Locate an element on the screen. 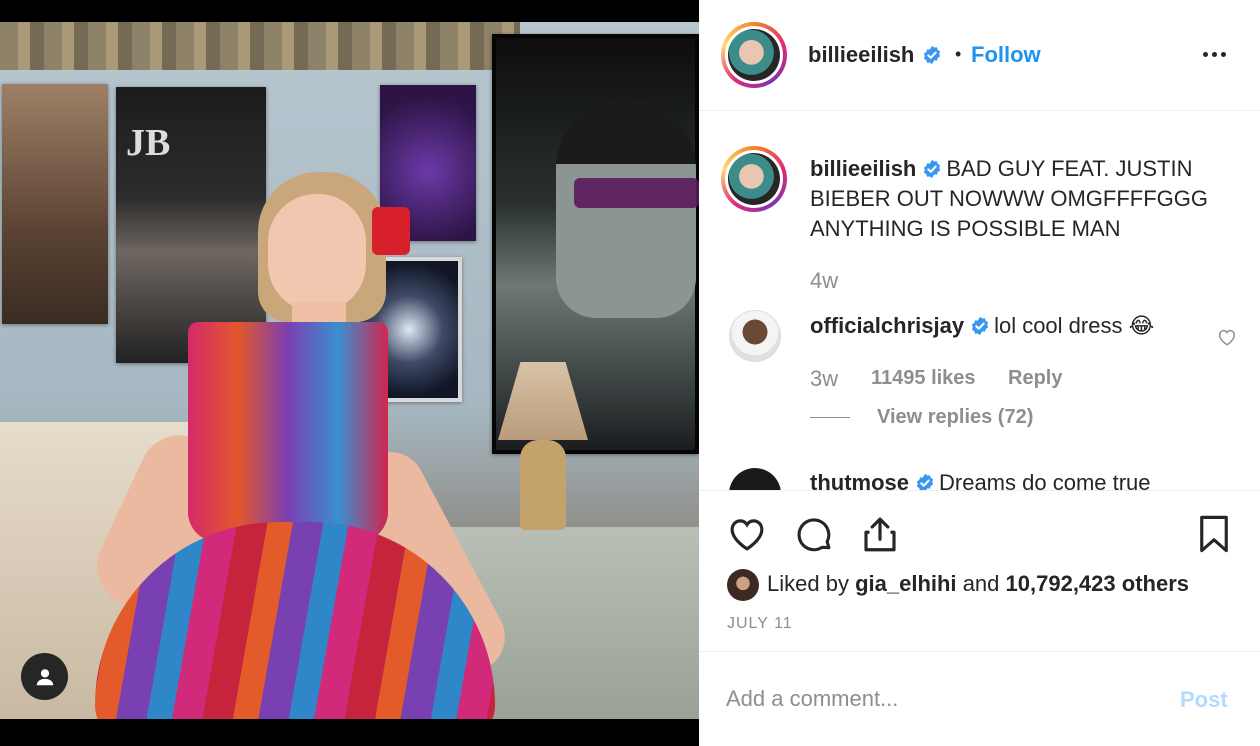  lamp-base is located at coordinates (543, 485).